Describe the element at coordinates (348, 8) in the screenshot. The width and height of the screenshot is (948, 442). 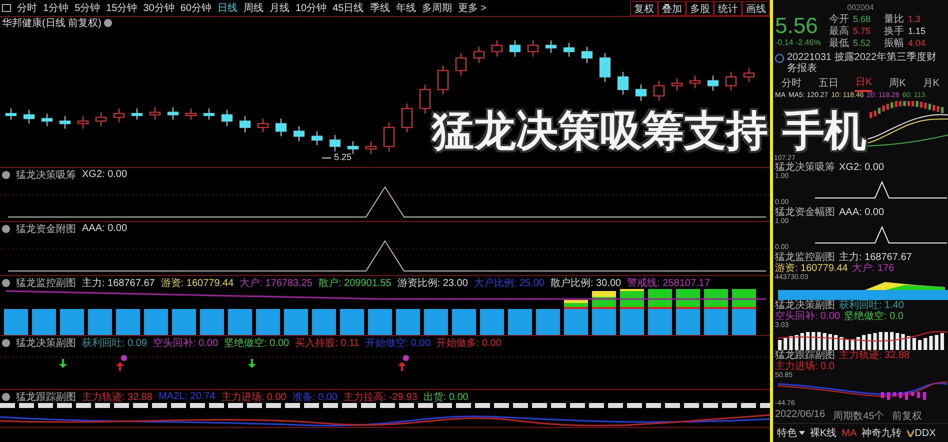
I see `period-tab: 45日线` at that location.